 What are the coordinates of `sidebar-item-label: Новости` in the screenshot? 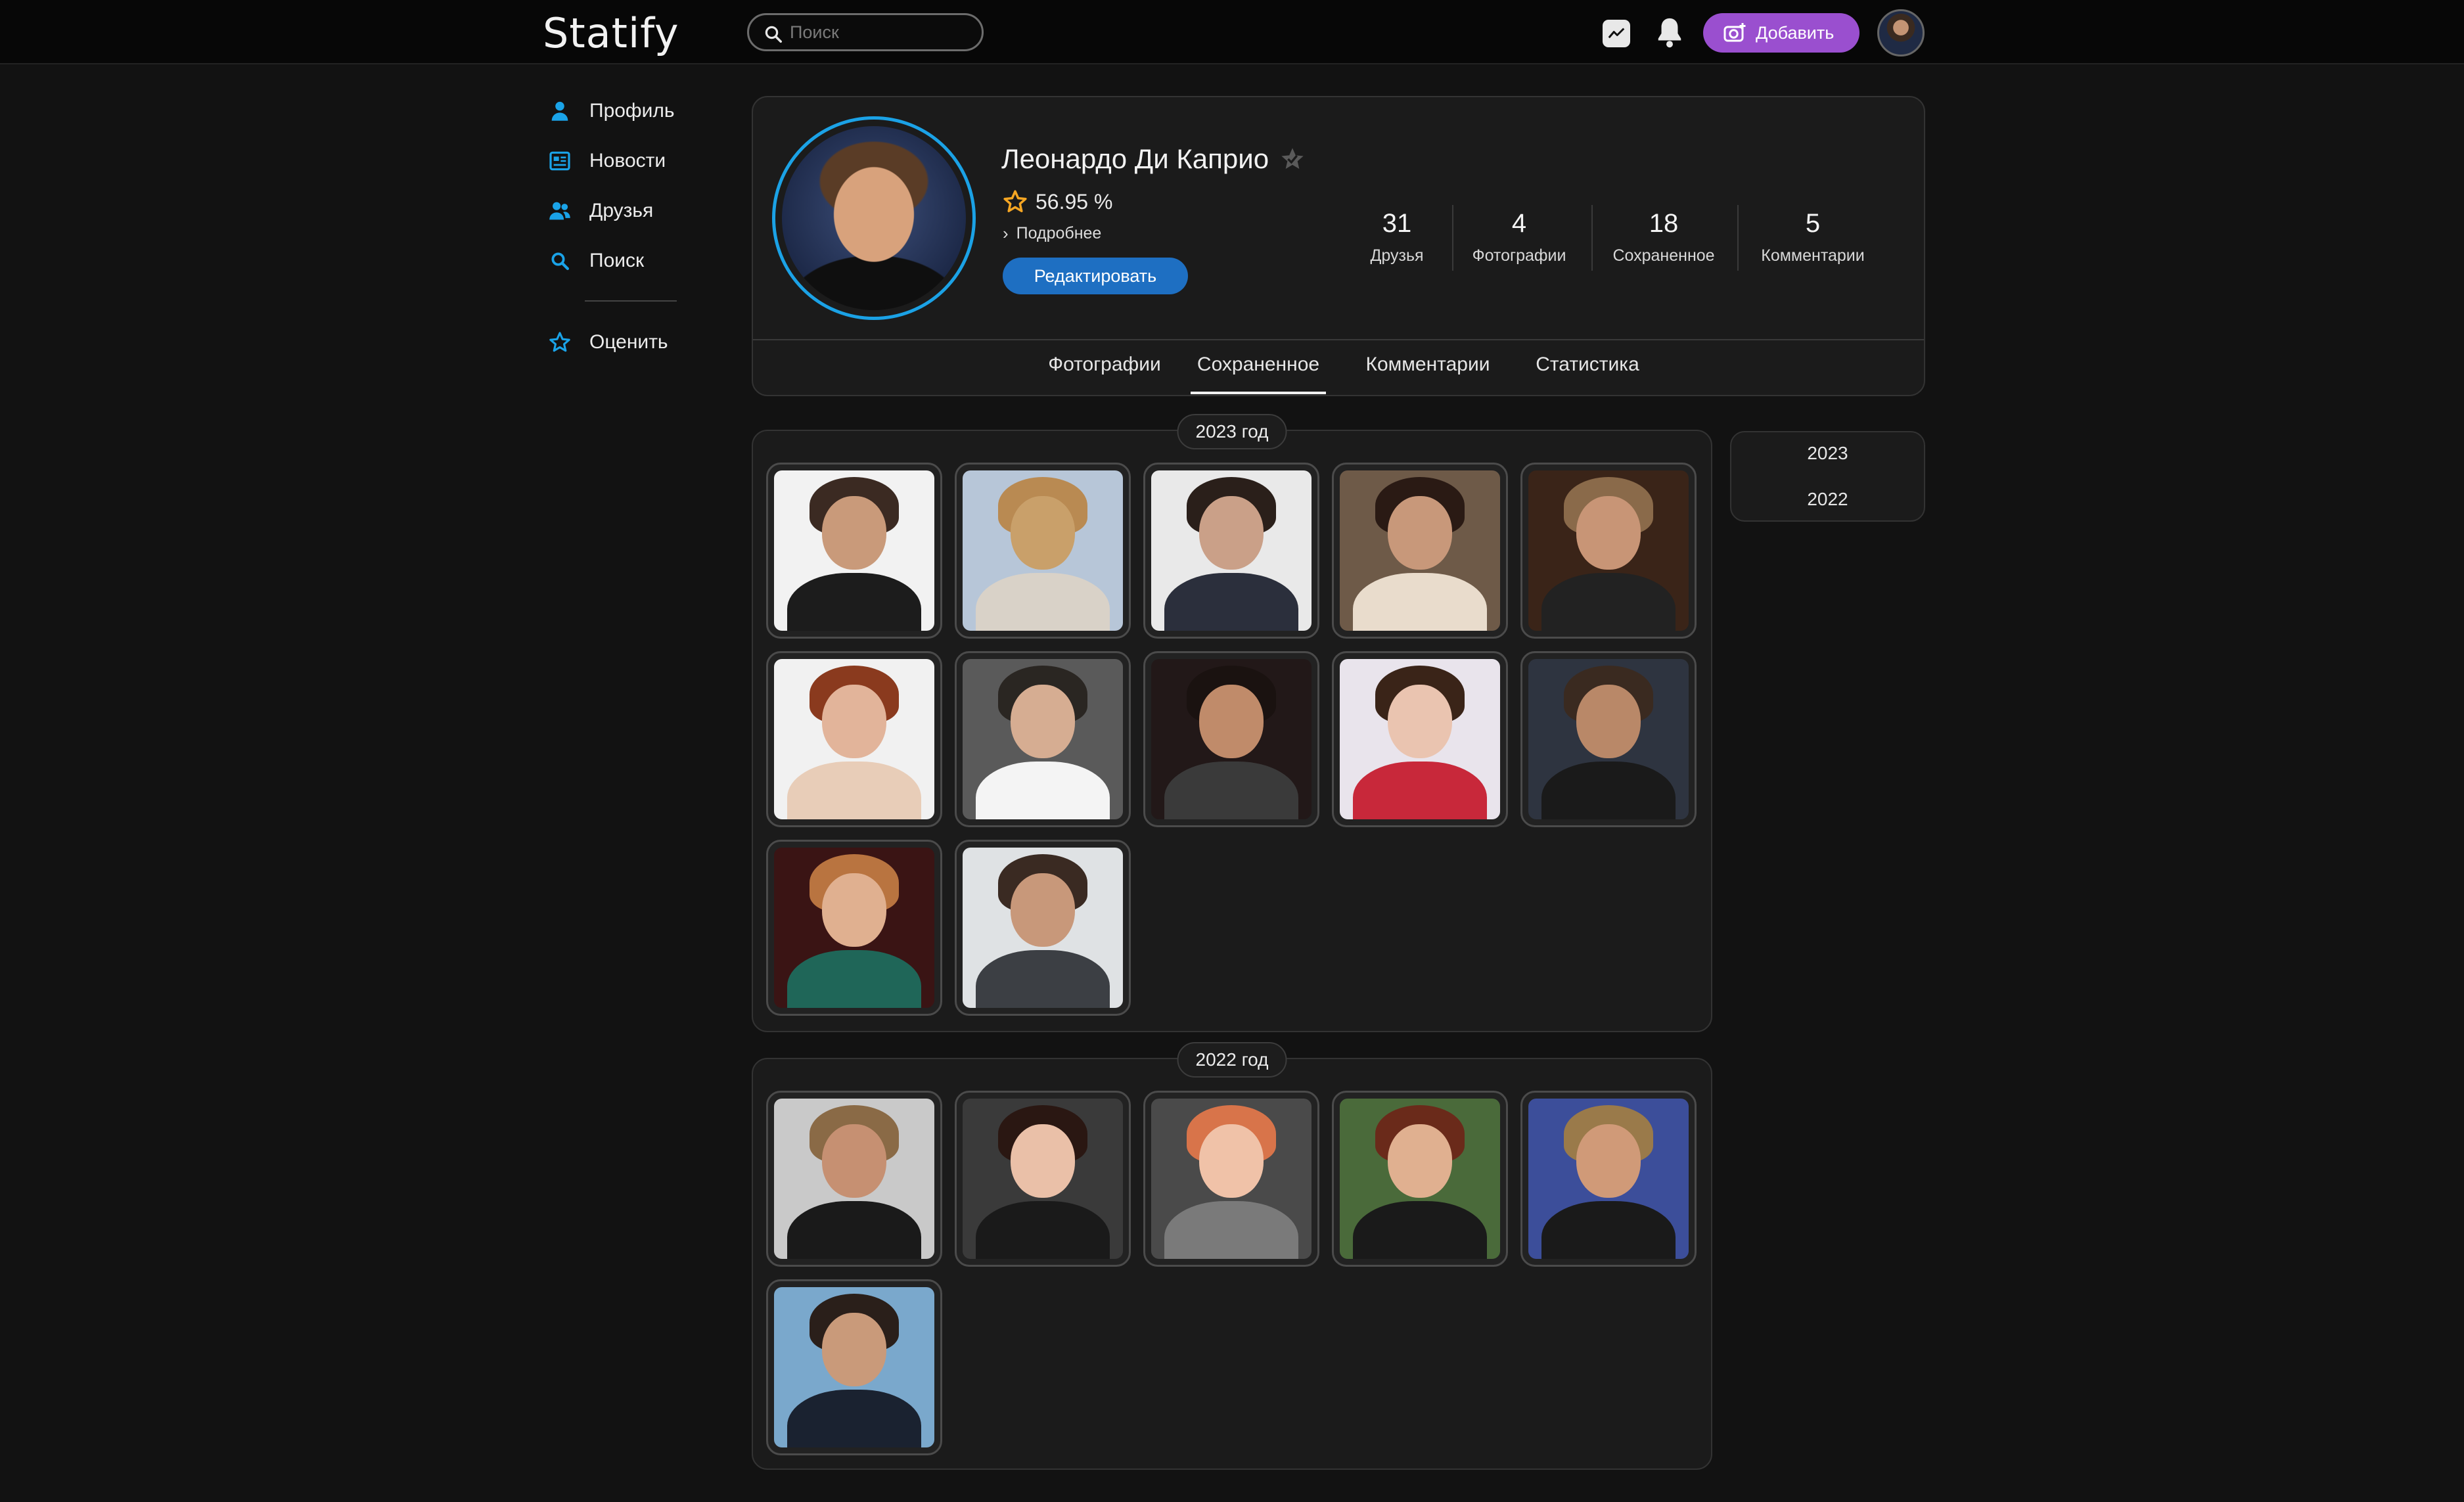 It's located at (627, 160).